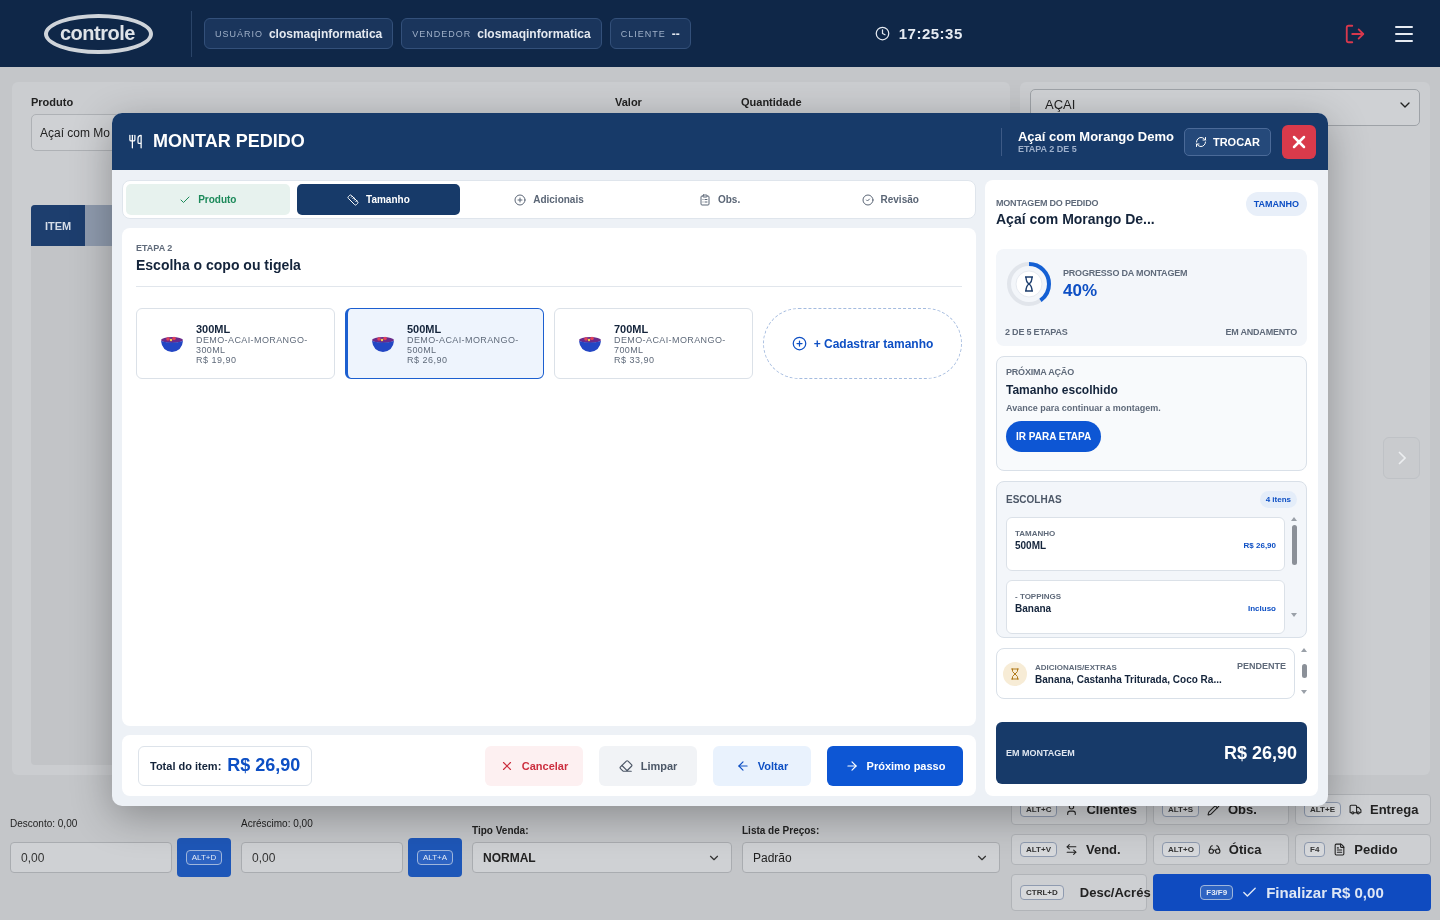 The height and width of the screenshot is (920, 1440). Describe the element at coordinates (1278, 499) in the screenshot. I see `count-badge: 4 itens` at that location.